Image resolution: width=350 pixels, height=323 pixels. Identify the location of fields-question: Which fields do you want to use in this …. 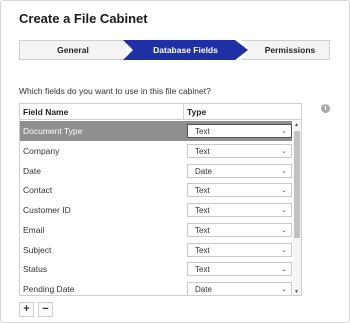
(115, 91).